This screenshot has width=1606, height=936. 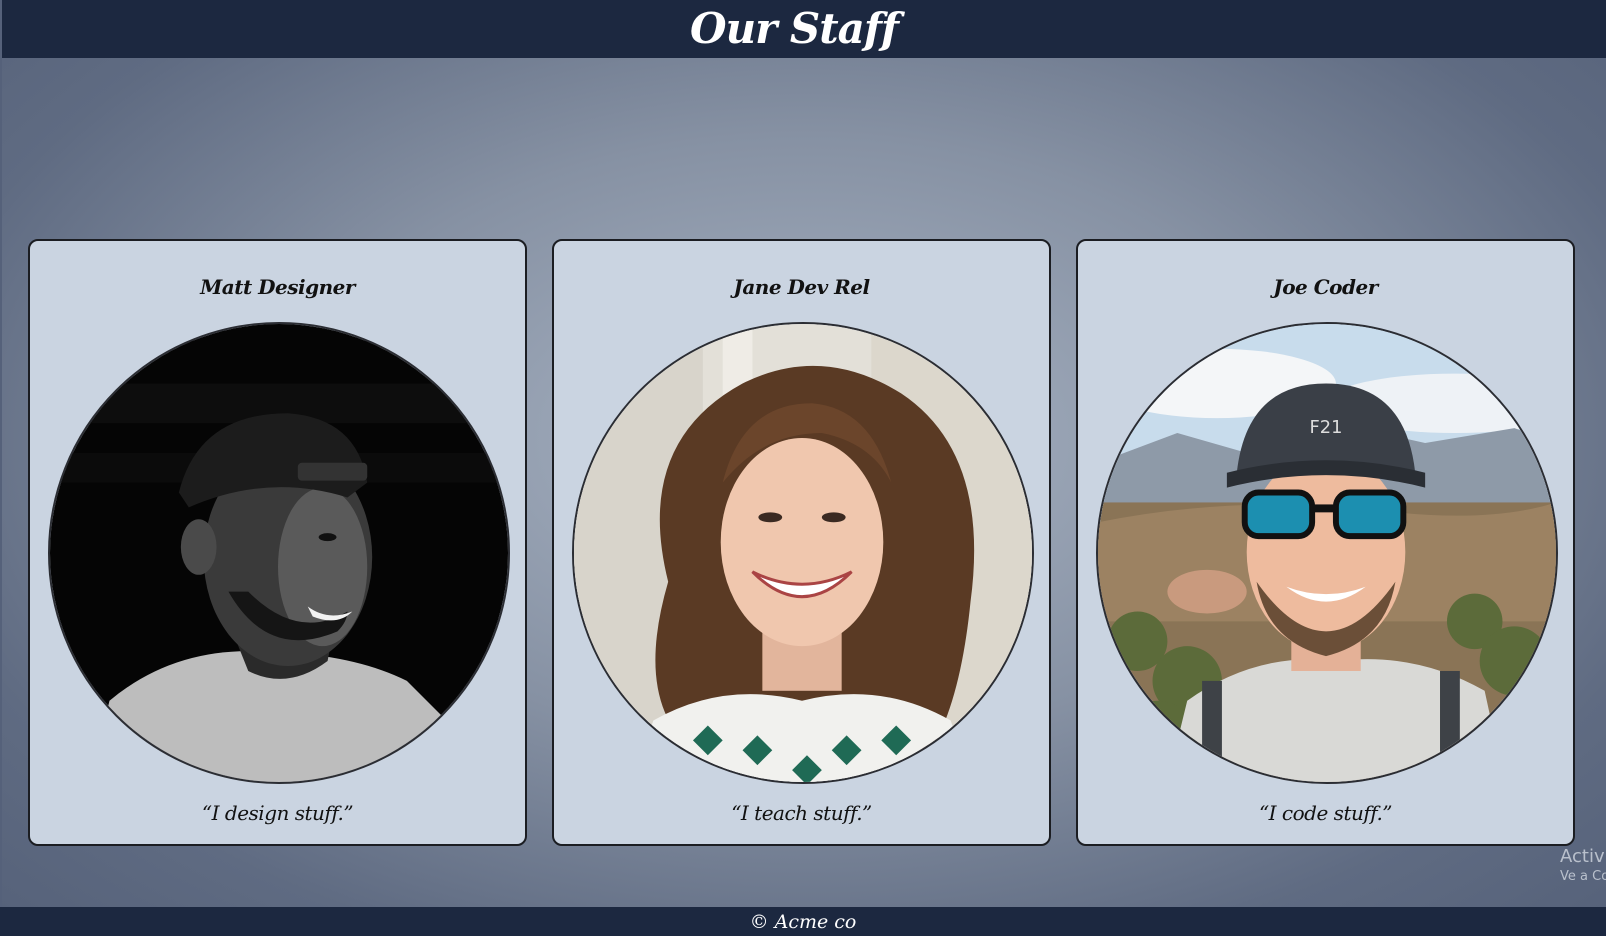 I want to click on watermark-line2: Ve a Co, so click(x=1583, y=876).